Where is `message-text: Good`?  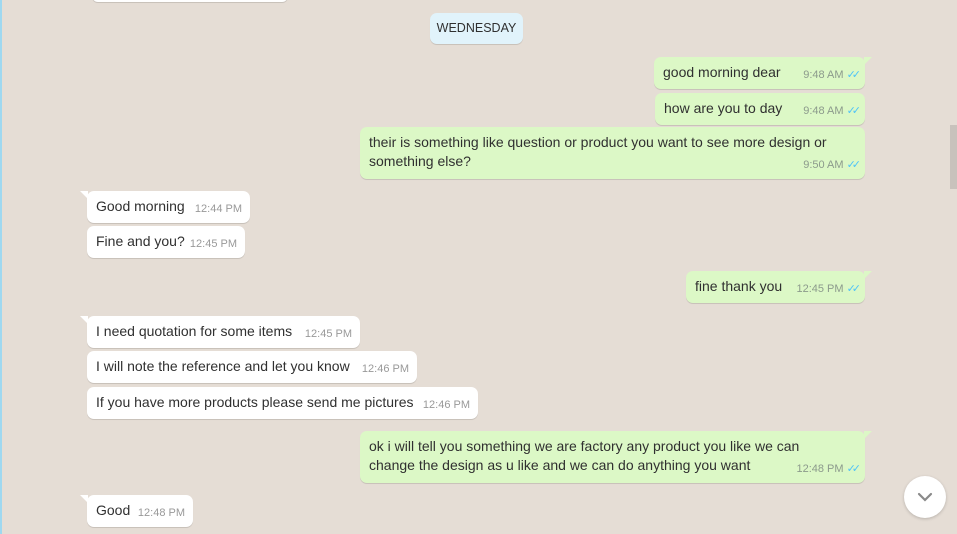
message-text: Good is located at coordinates (113, 510).